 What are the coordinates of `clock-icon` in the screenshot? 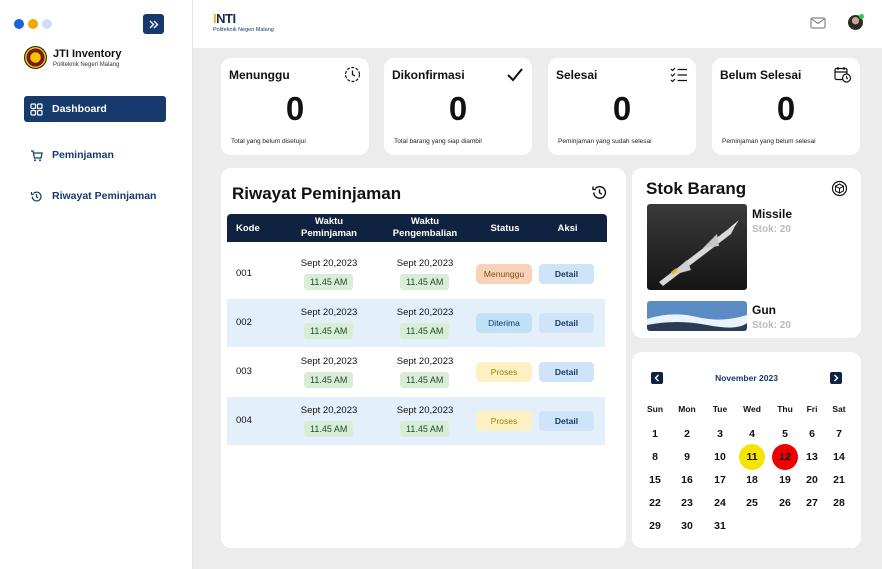 It's located at (352, 74).